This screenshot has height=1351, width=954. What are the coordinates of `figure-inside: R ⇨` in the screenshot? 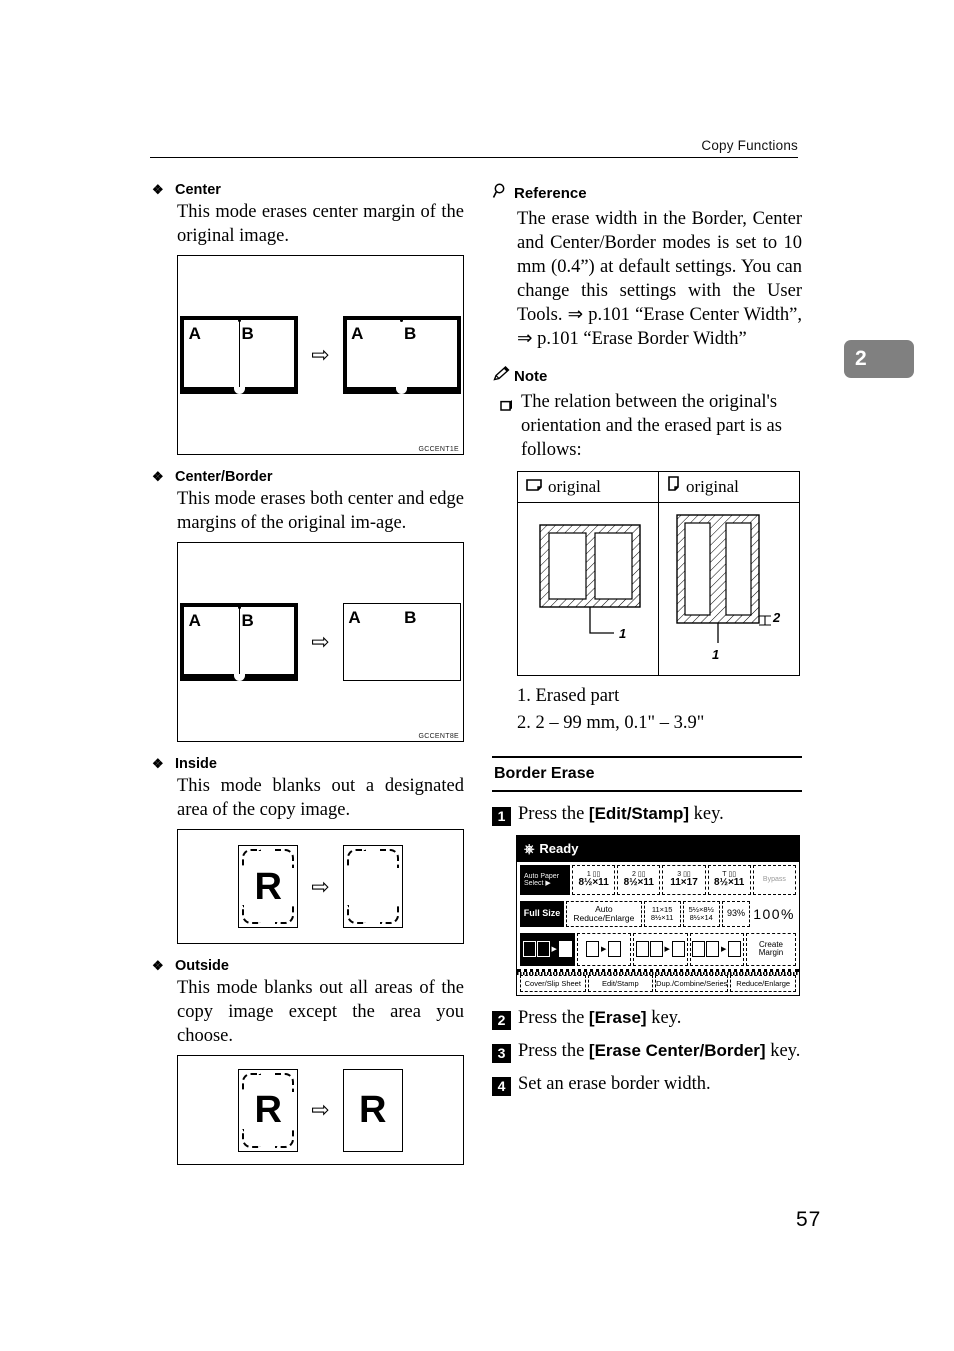 It's located at (320, 887).